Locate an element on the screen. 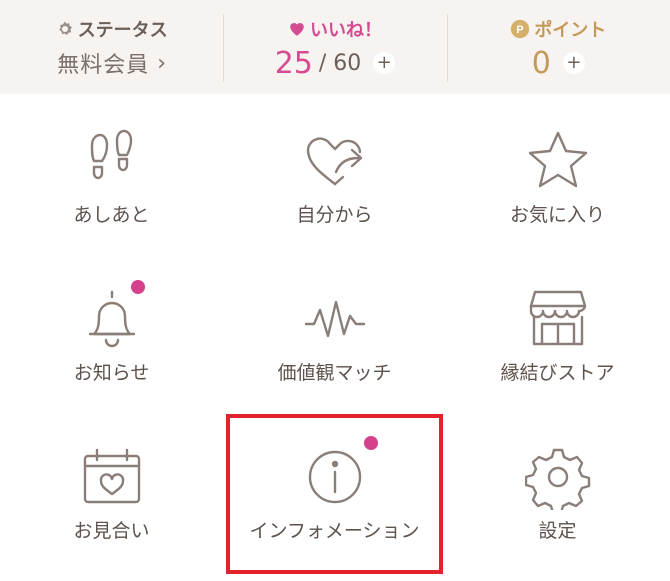 The height and width of the screenshot is (581, 670). membership-status: 無料会員 › is located at coordinates (111, 63).